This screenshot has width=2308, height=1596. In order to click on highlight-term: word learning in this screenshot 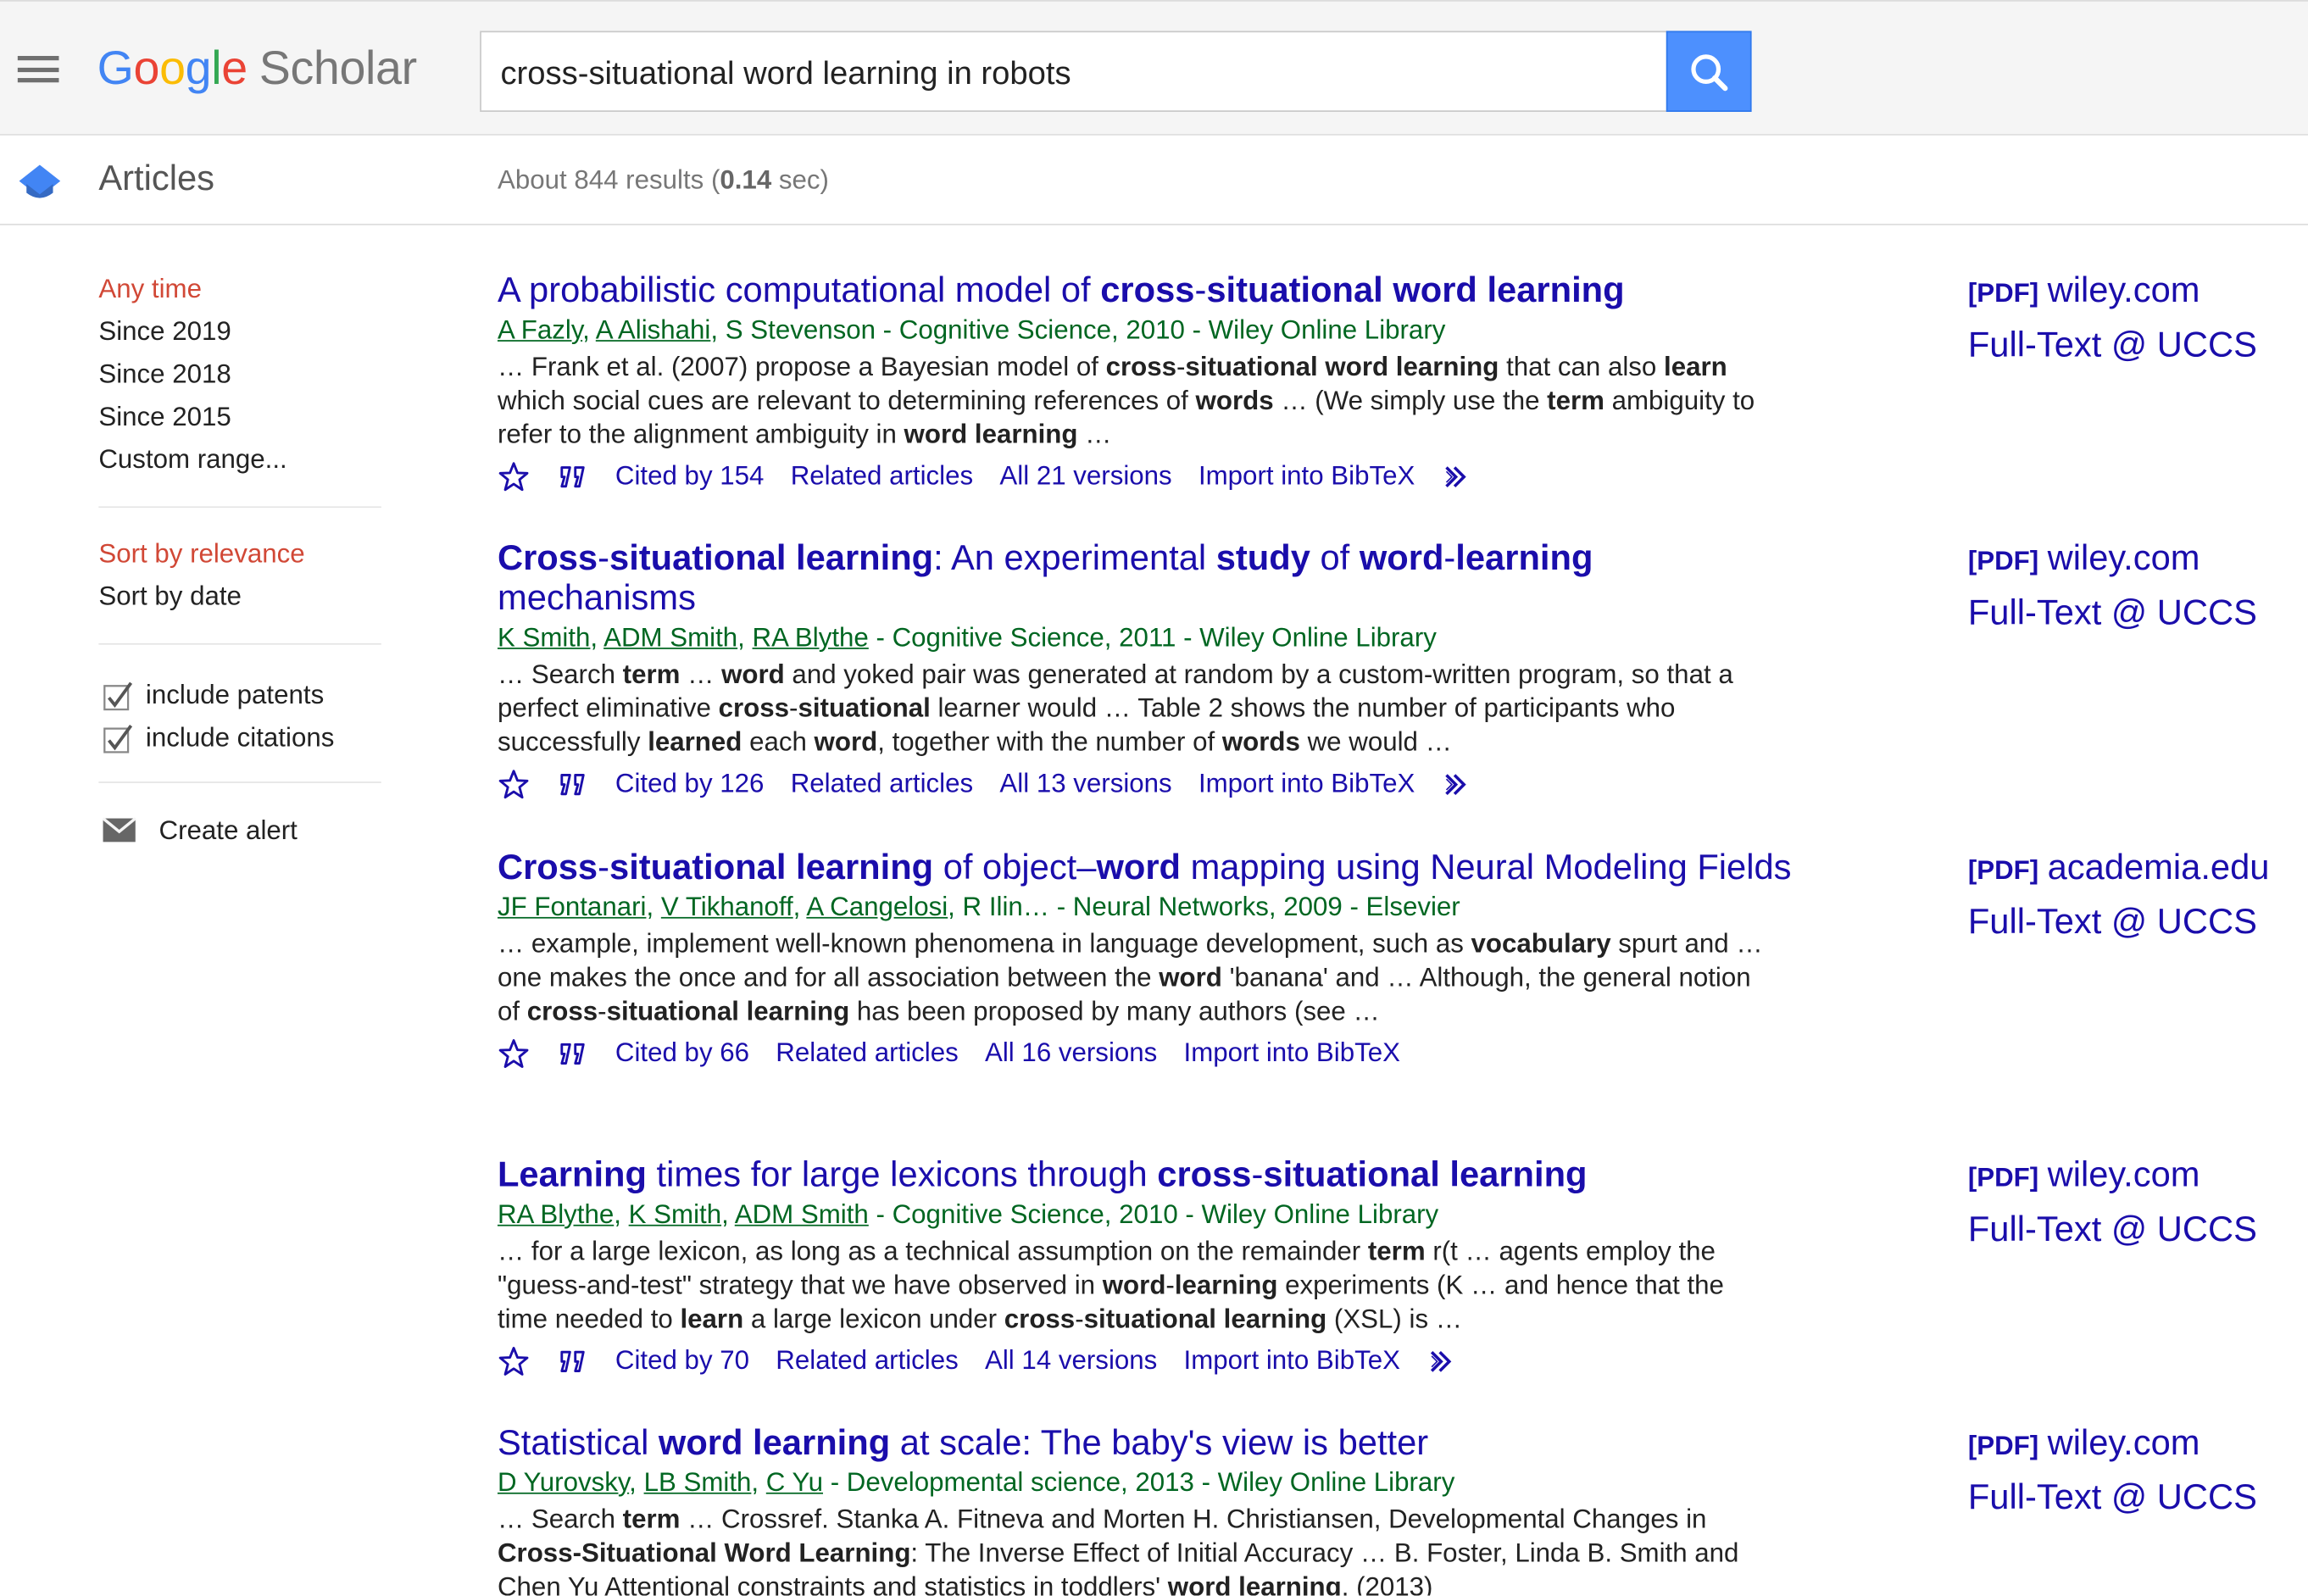, I will do `click(1254, 1583)`.